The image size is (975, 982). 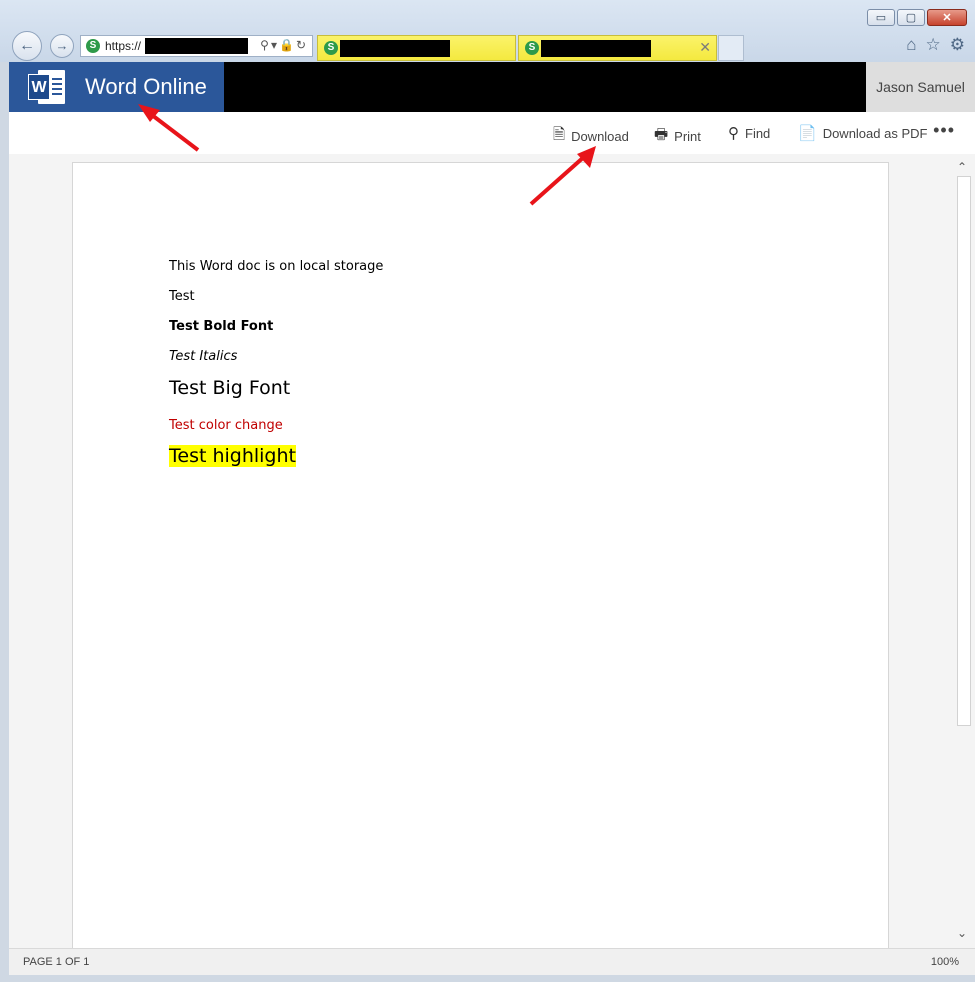 What do you see at coordinates (203, 356) in the screenshot?
I see `doc-line-italic: Test Italics` at bounding box center [203, 356].